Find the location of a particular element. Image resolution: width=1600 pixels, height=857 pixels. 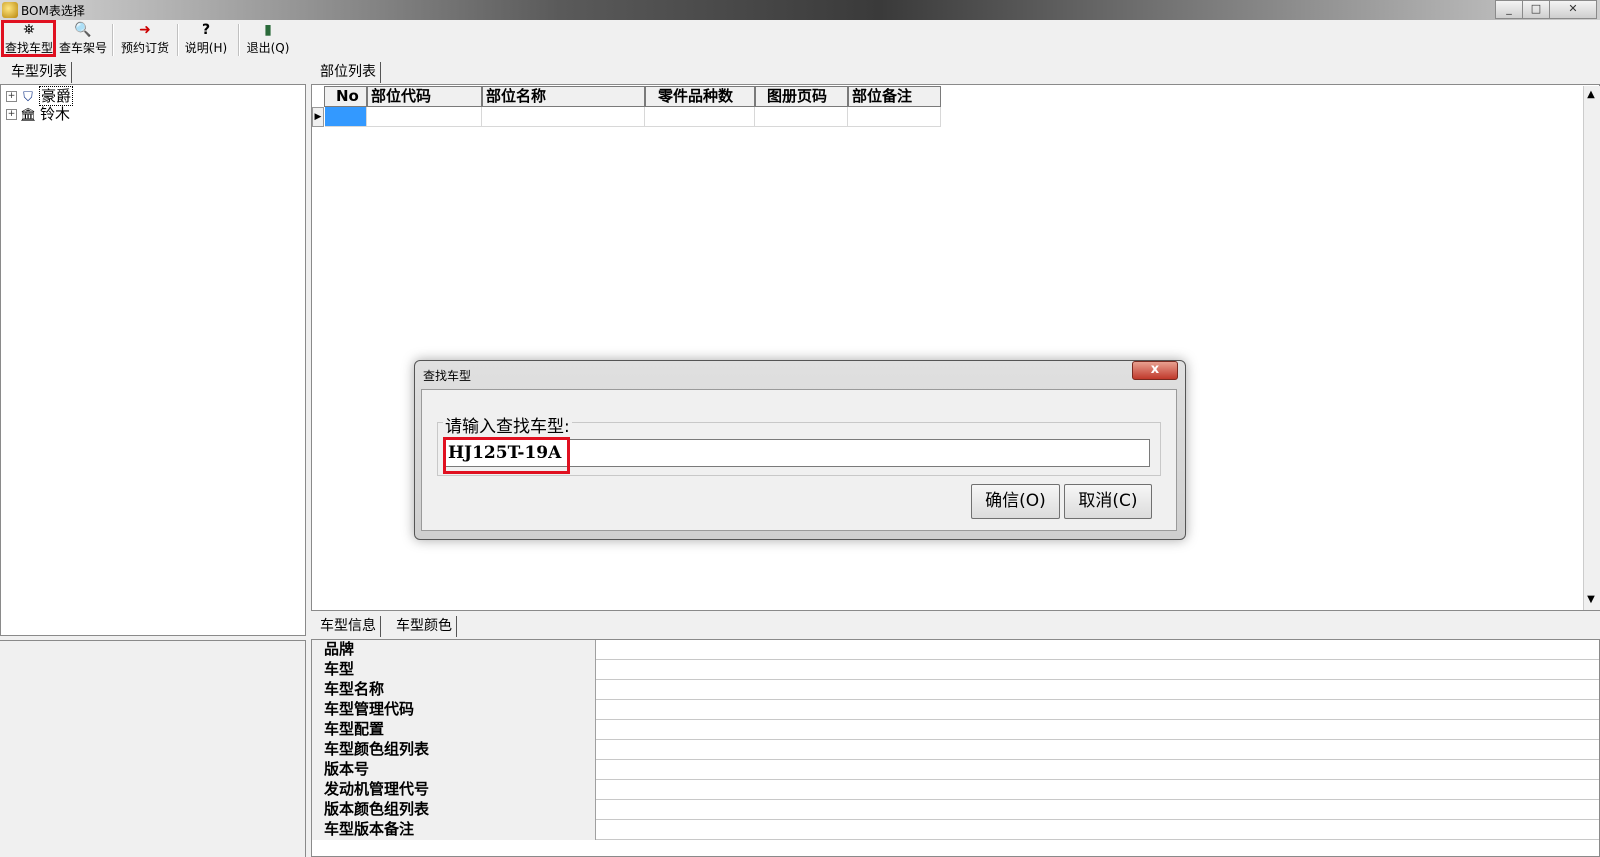

dialog-close-button: x is located at coordinates (1155, 370).